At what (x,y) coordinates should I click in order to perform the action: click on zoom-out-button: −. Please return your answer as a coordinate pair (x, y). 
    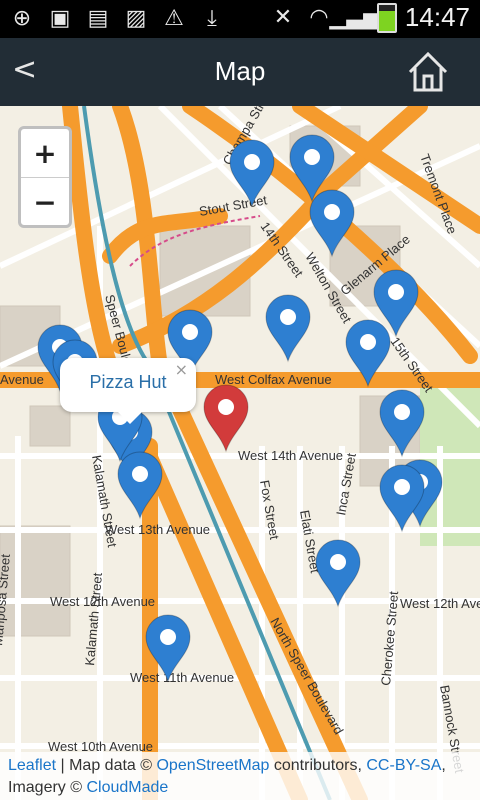
    Looking at the image, I should click on (45, 202).